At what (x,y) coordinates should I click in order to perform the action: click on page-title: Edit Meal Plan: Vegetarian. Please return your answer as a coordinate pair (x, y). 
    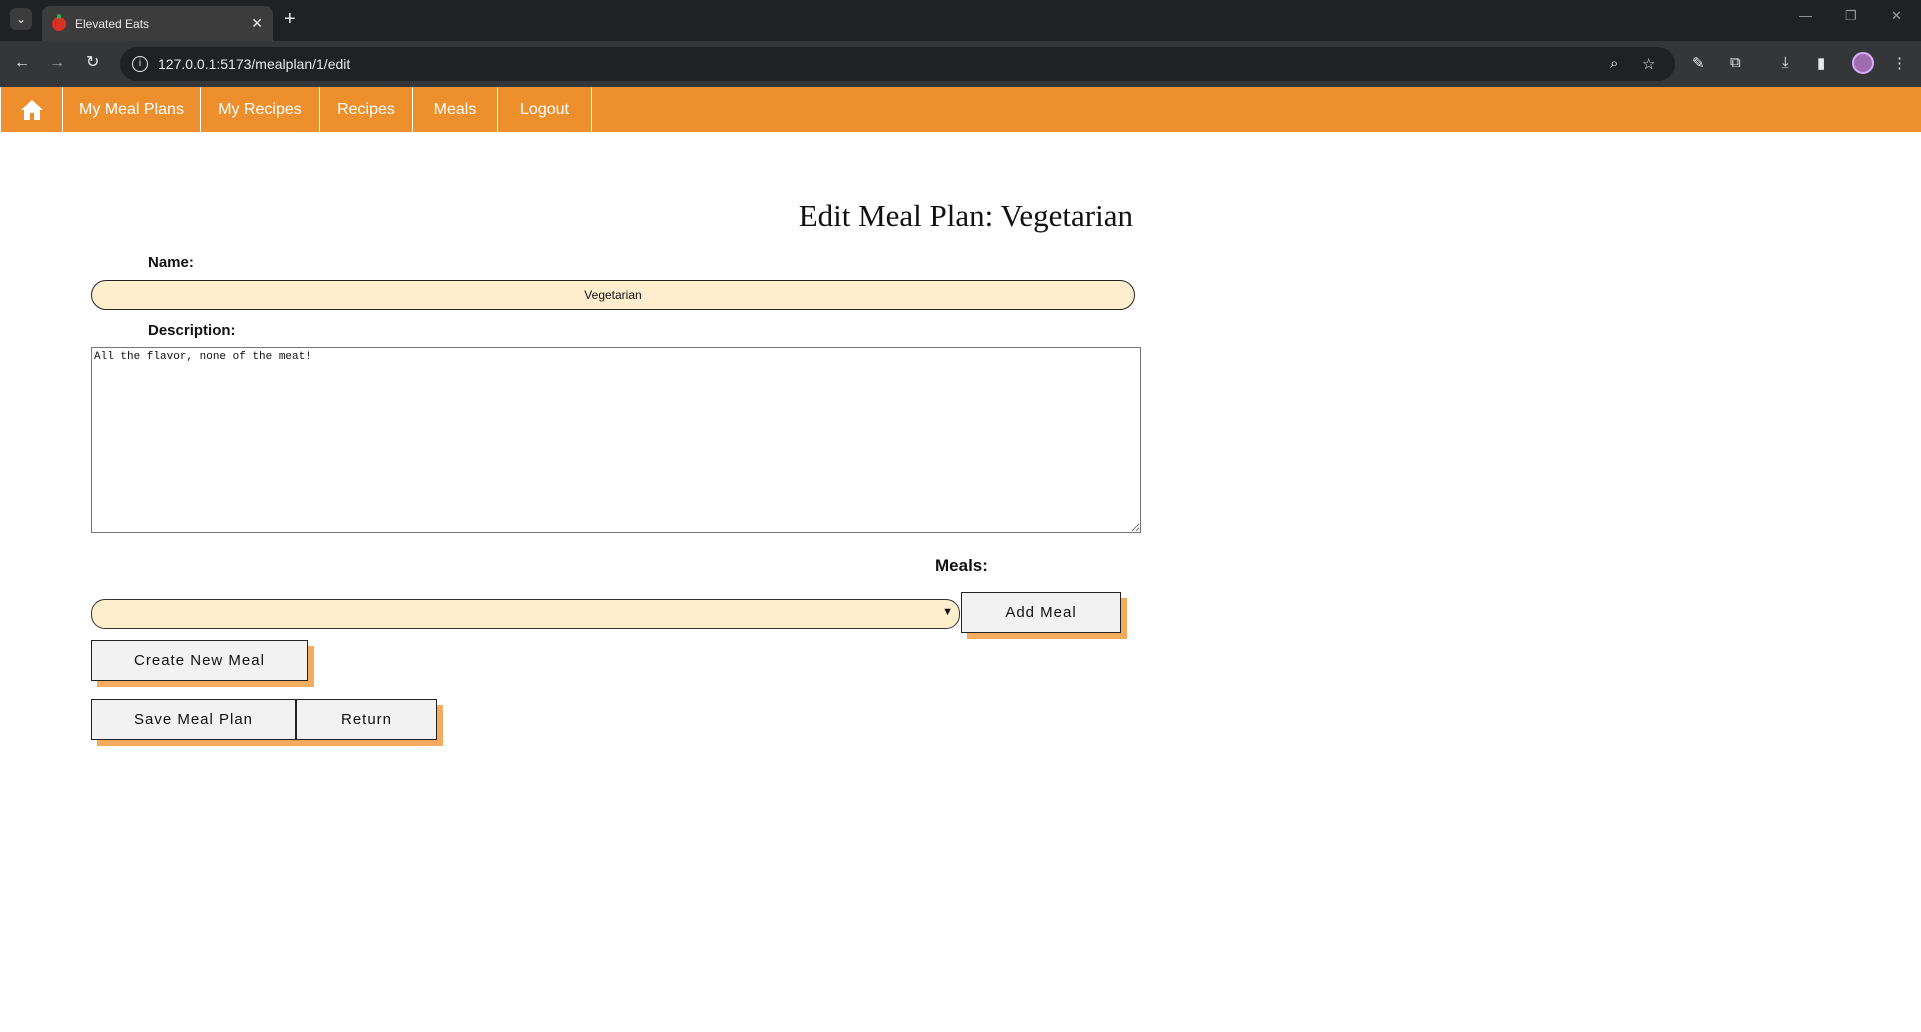
    Looking at the image, I should click on (965, 215).